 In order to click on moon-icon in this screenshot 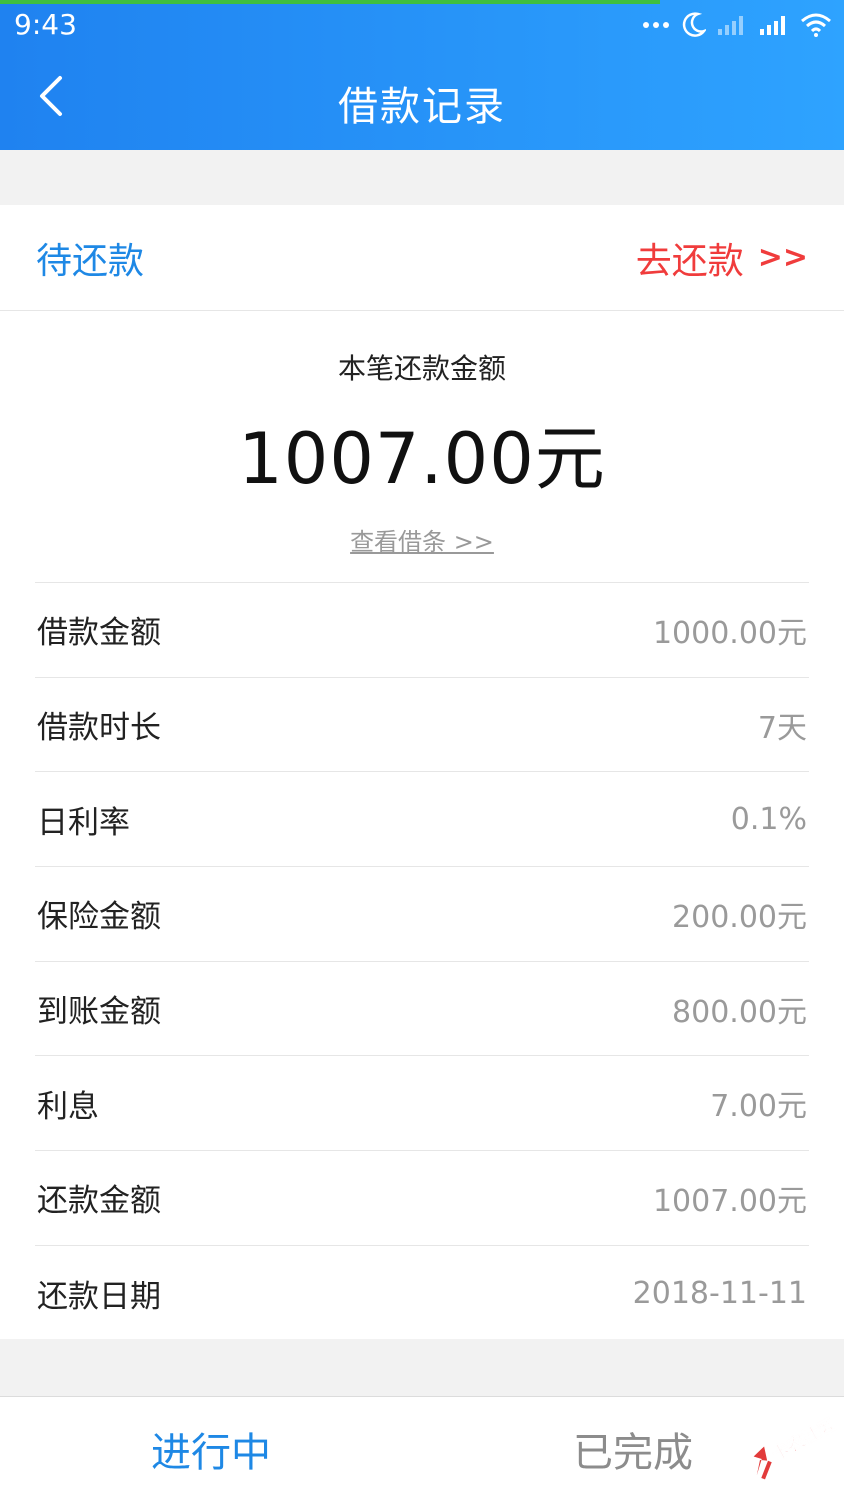, I will do `click(693, 25)`.